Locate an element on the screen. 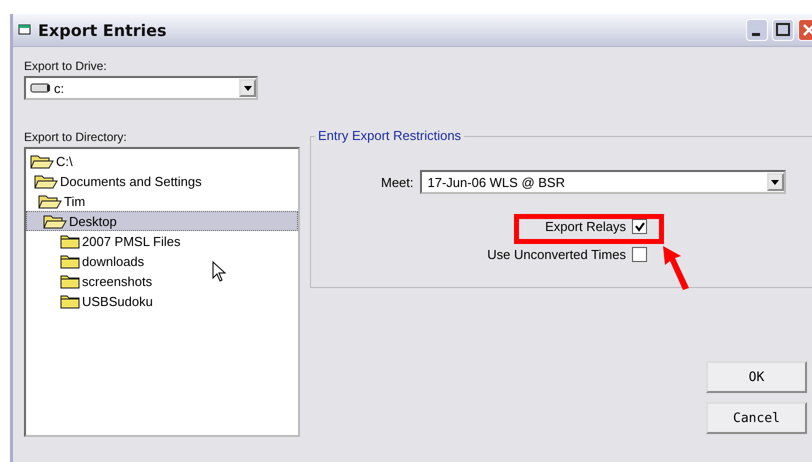 The width and height of the screenshot is (812, 462). drive-icon is located at coordinates (41, 88).